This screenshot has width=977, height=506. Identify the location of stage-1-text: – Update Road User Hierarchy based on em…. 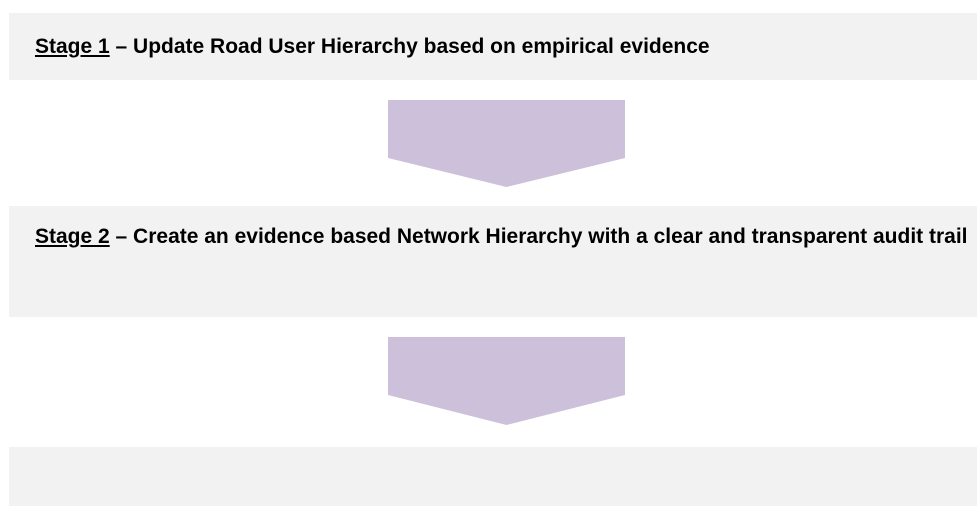
(409, 46).